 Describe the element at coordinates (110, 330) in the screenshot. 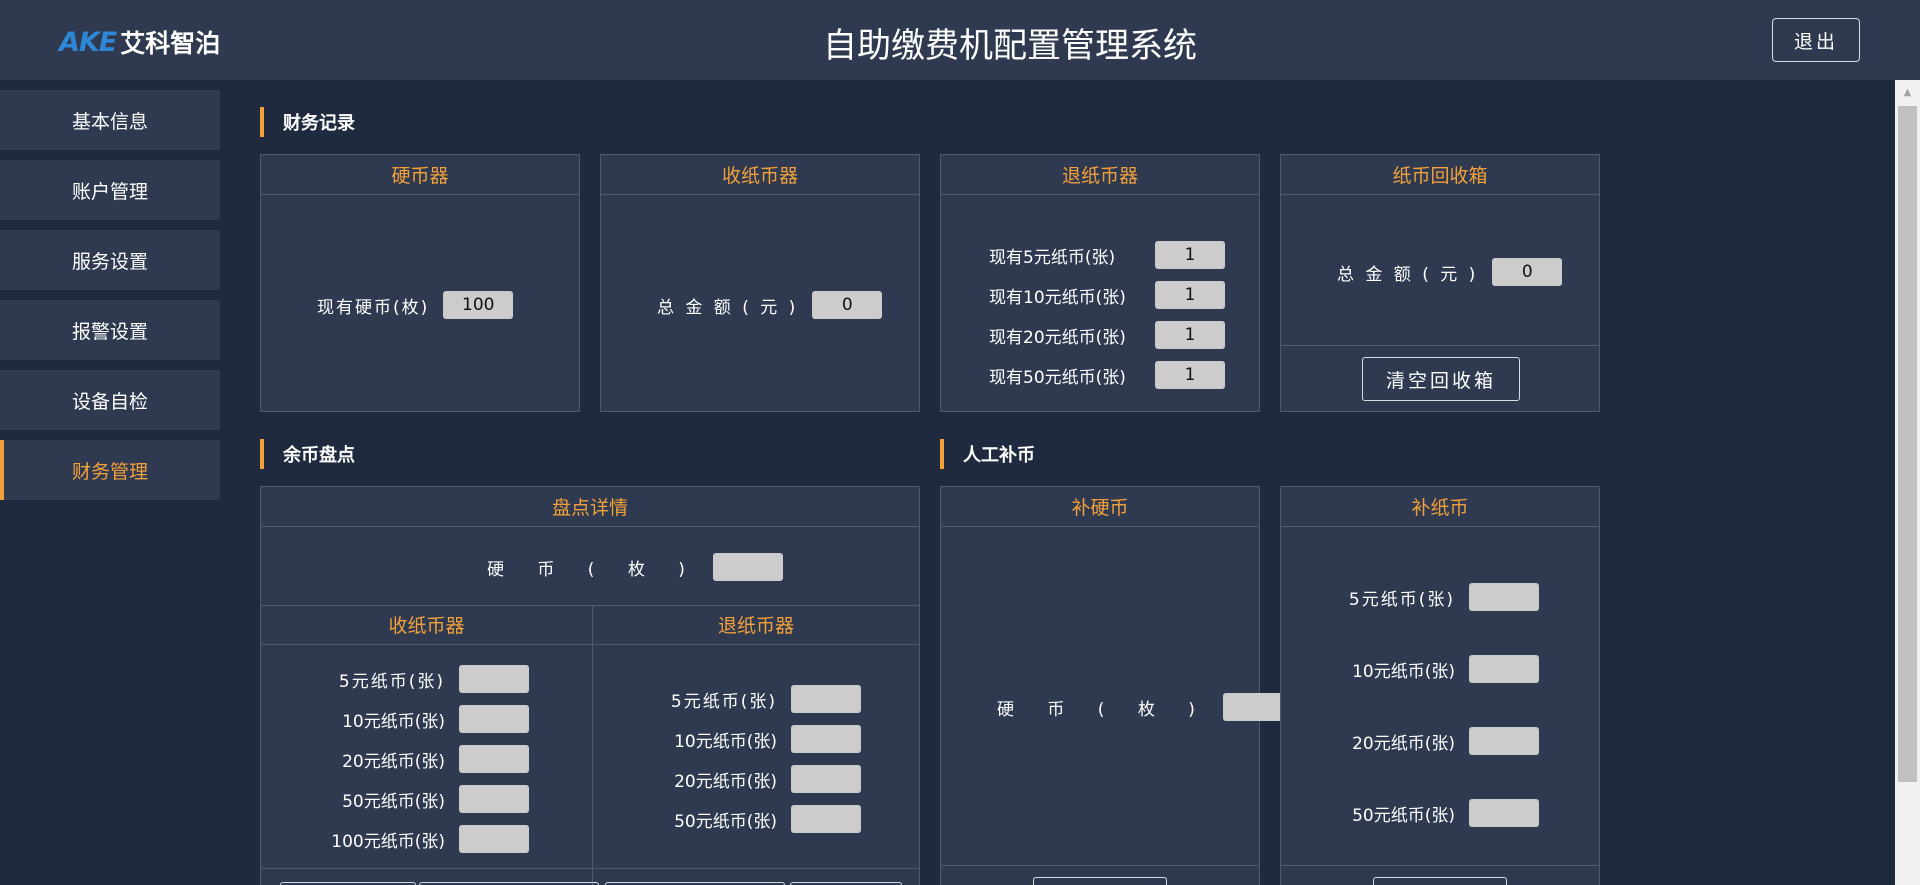

I see `sidebar-item-alarm: 报警设置` at that location.